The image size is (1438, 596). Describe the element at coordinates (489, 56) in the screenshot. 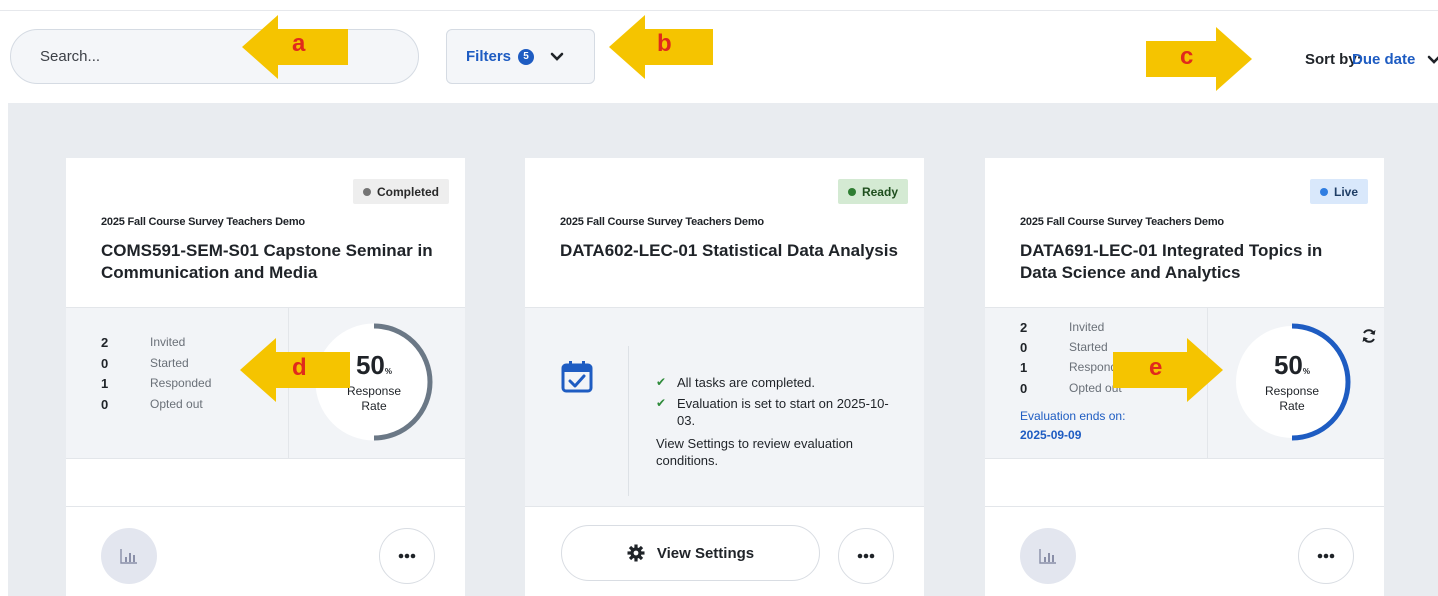

I see `filters-label: Filters` at that location.